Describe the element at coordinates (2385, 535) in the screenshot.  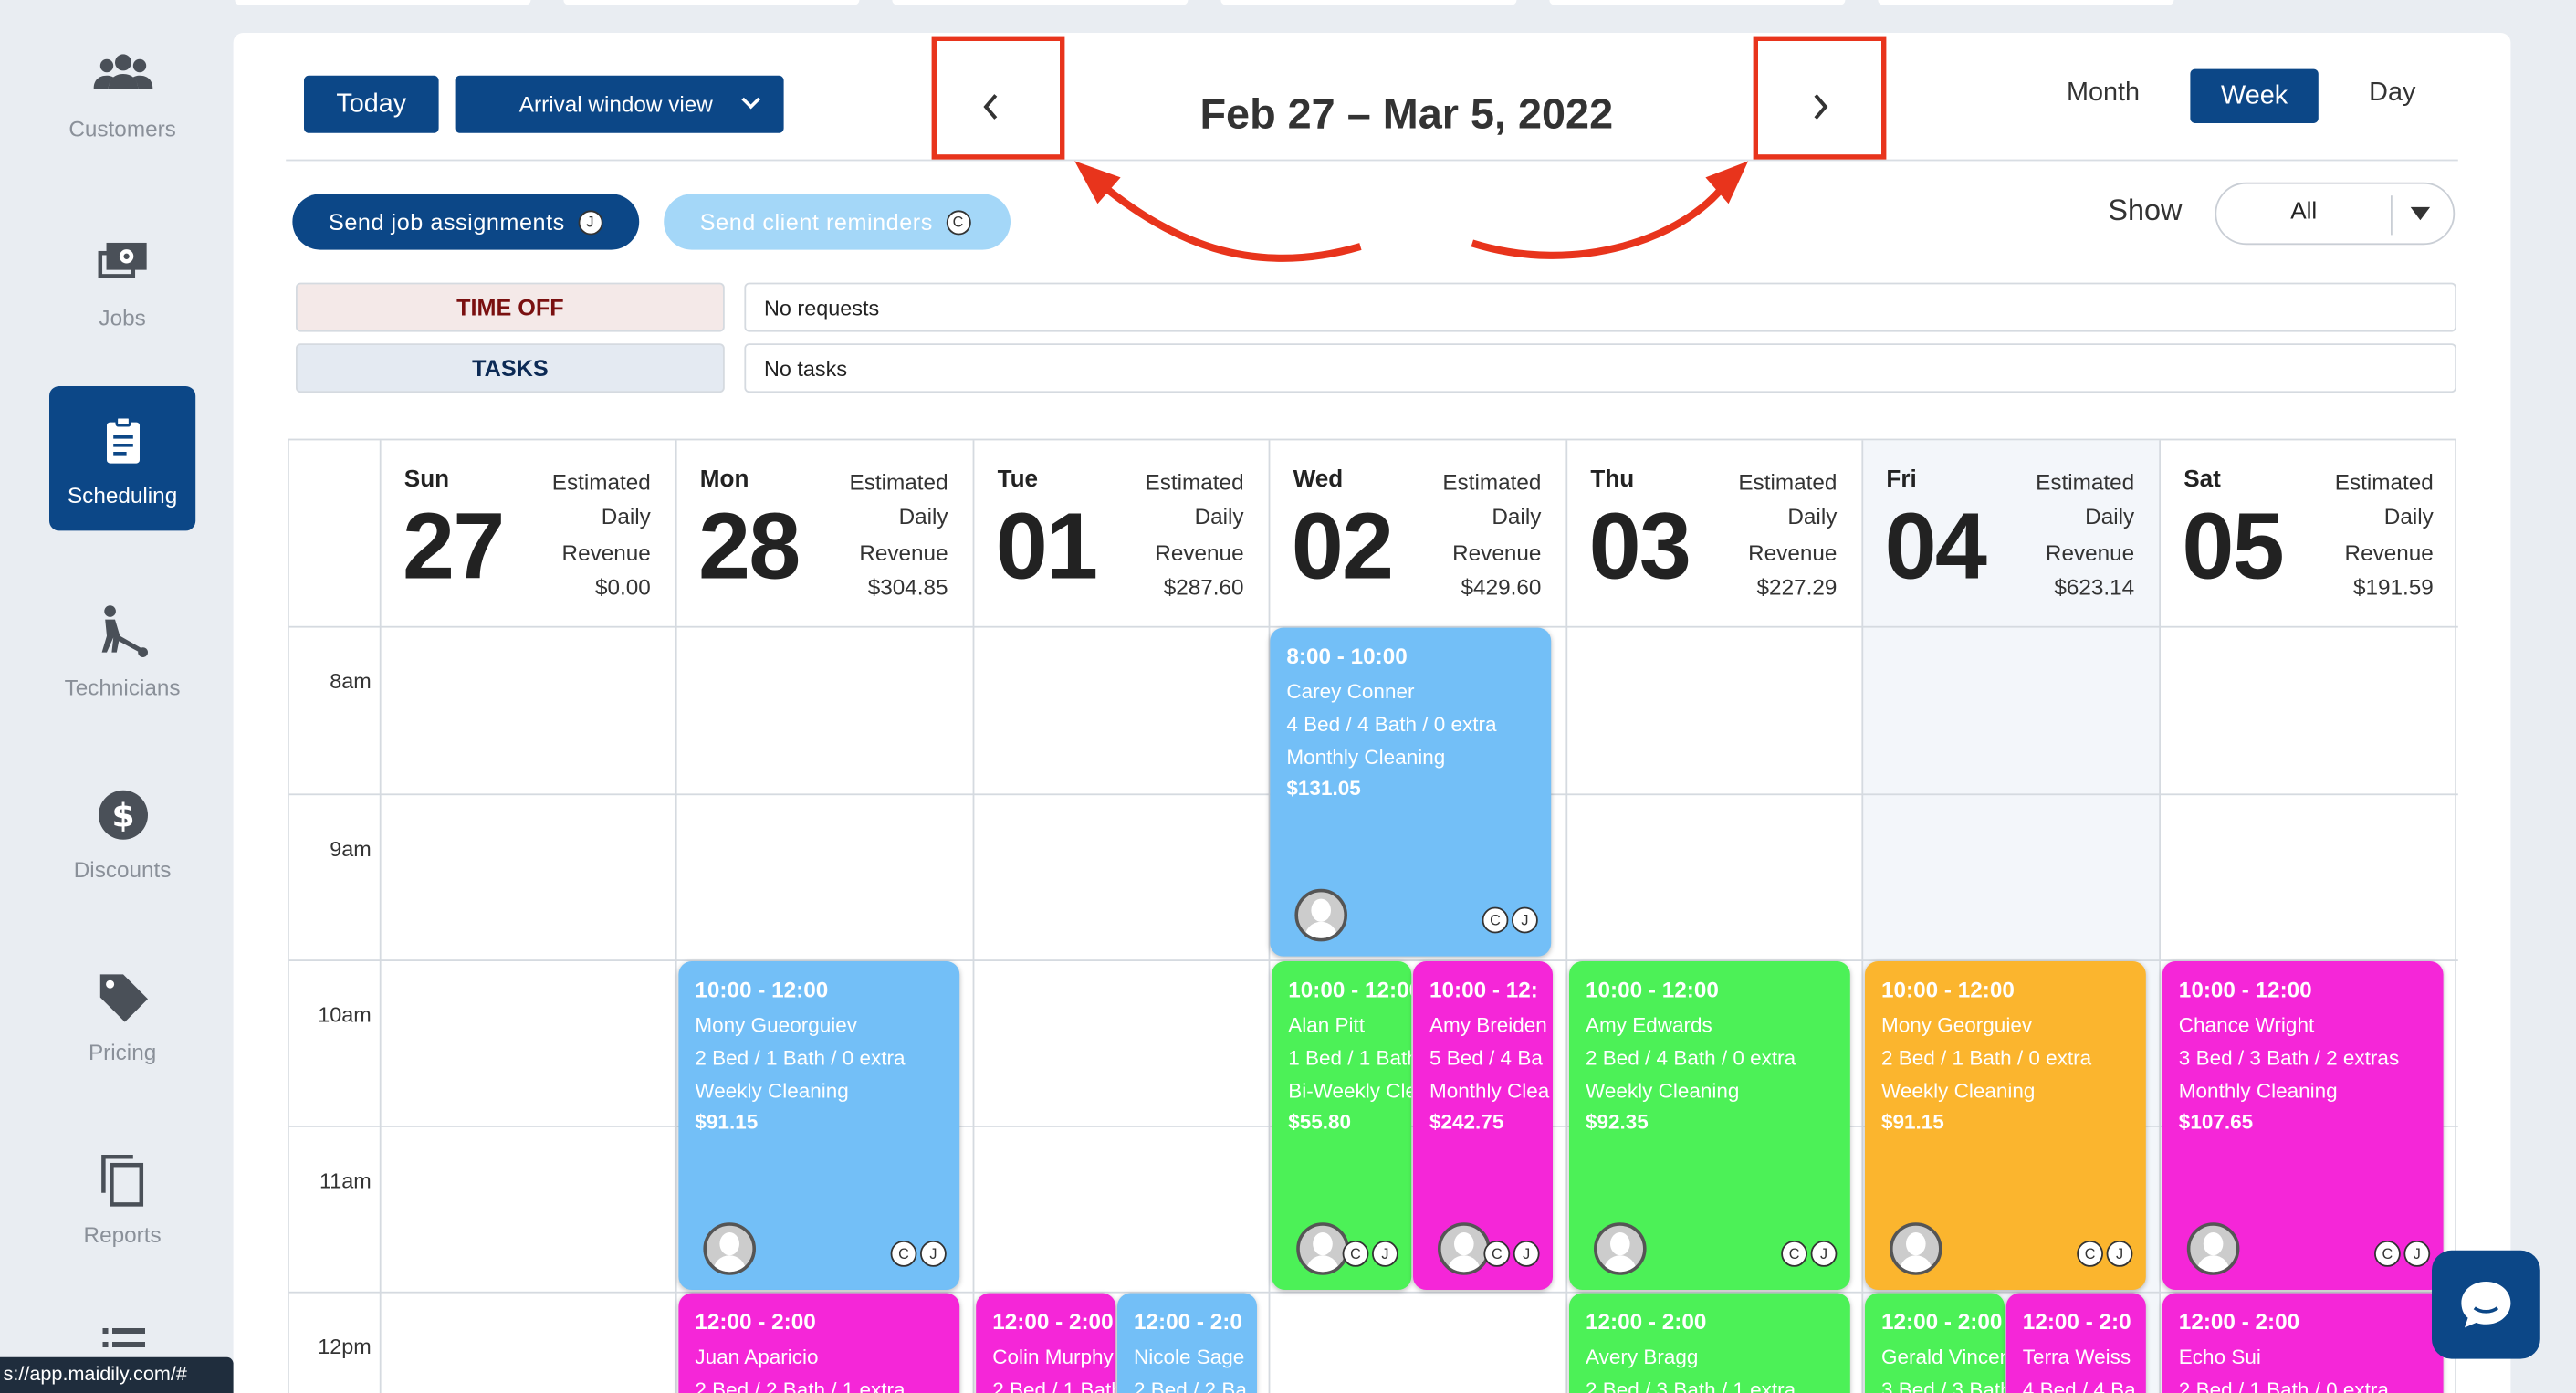
I see `estimated-daily-revenue: Estimated Daily Revenue $191.59` at that location.